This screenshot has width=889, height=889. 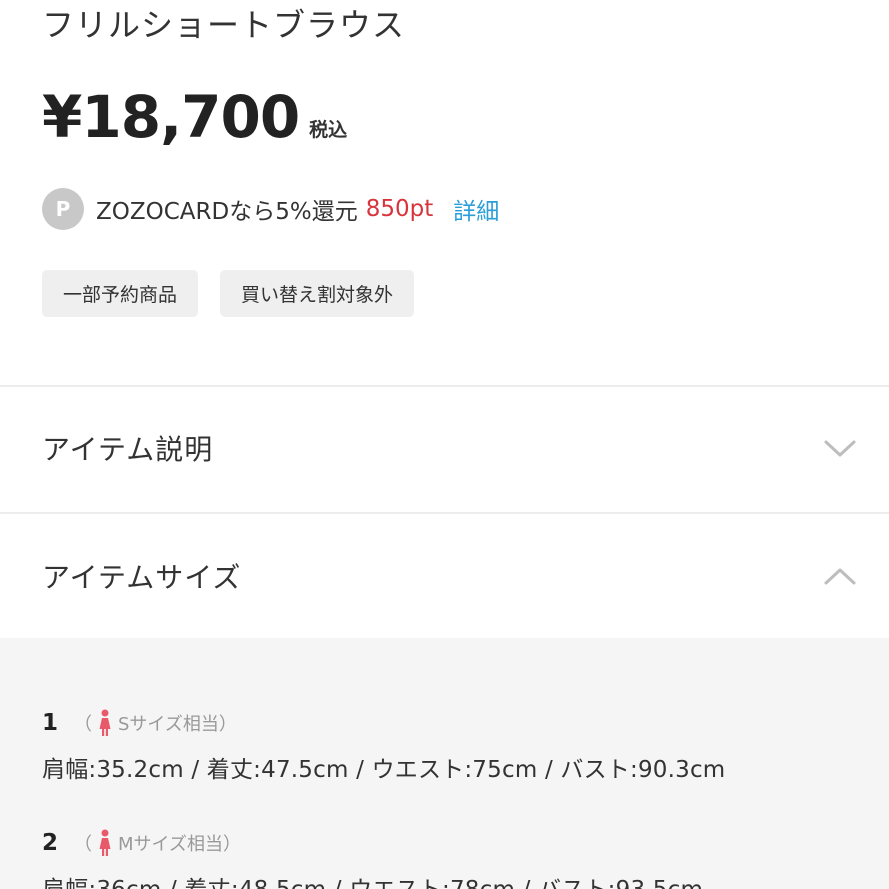 I want to click on points-row: P ZOZOCARDなら5%還元 850pt 詳細, so click(x=270, y=209).